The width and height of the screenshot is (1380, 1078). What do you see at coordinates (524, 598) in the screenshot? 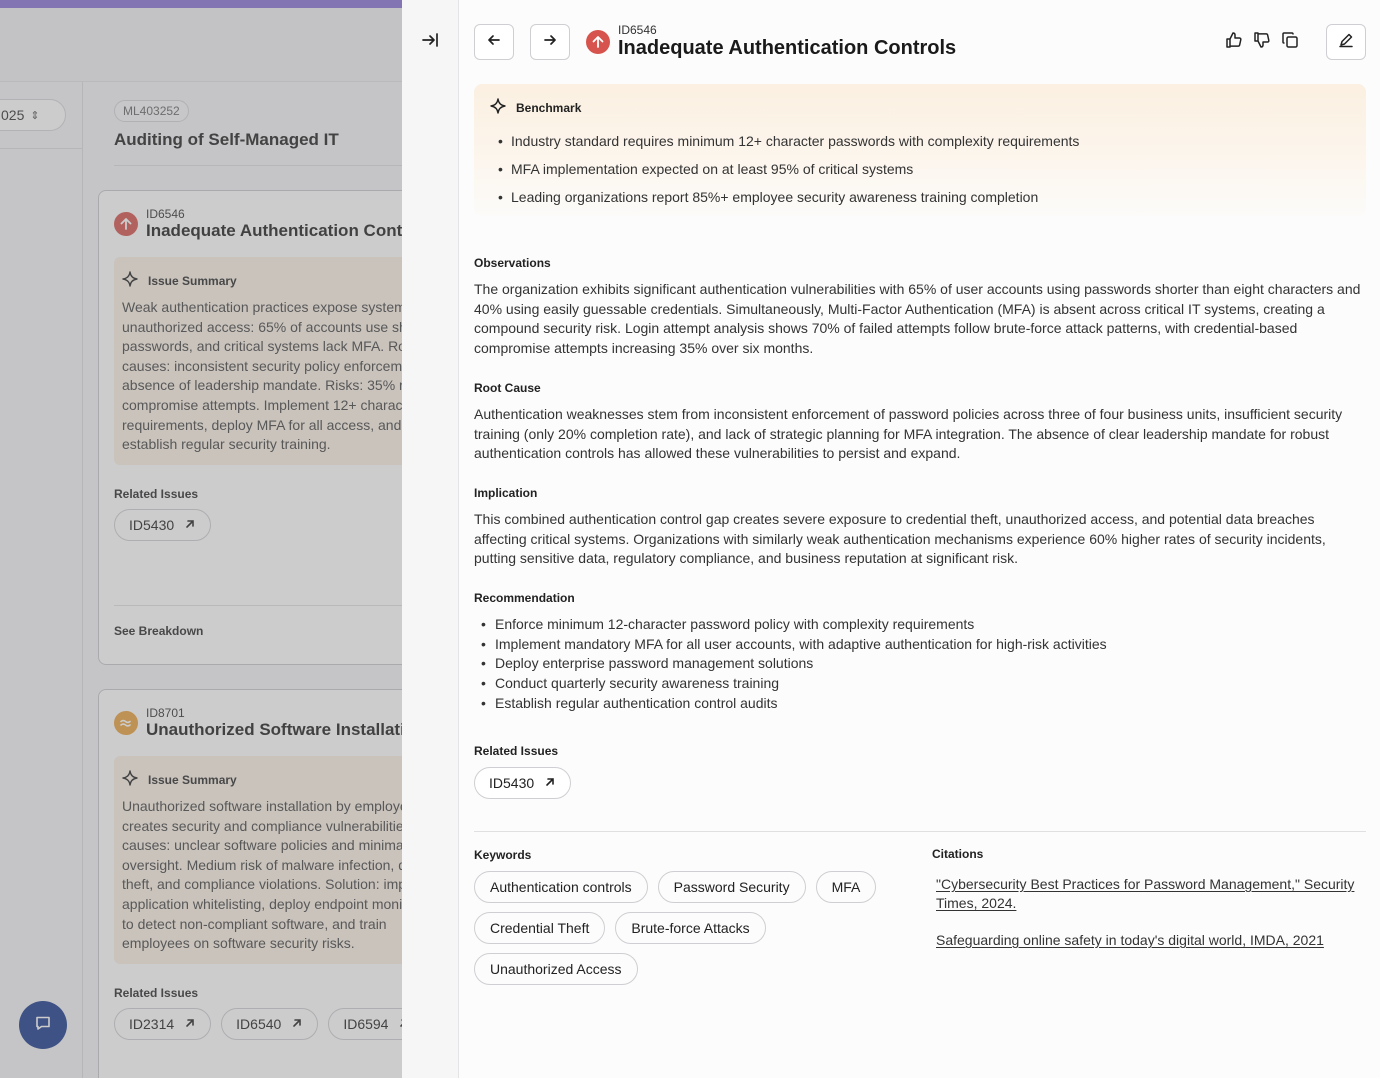
I see `recommendation-label: Recommendation` at bounding box center [524, 598].